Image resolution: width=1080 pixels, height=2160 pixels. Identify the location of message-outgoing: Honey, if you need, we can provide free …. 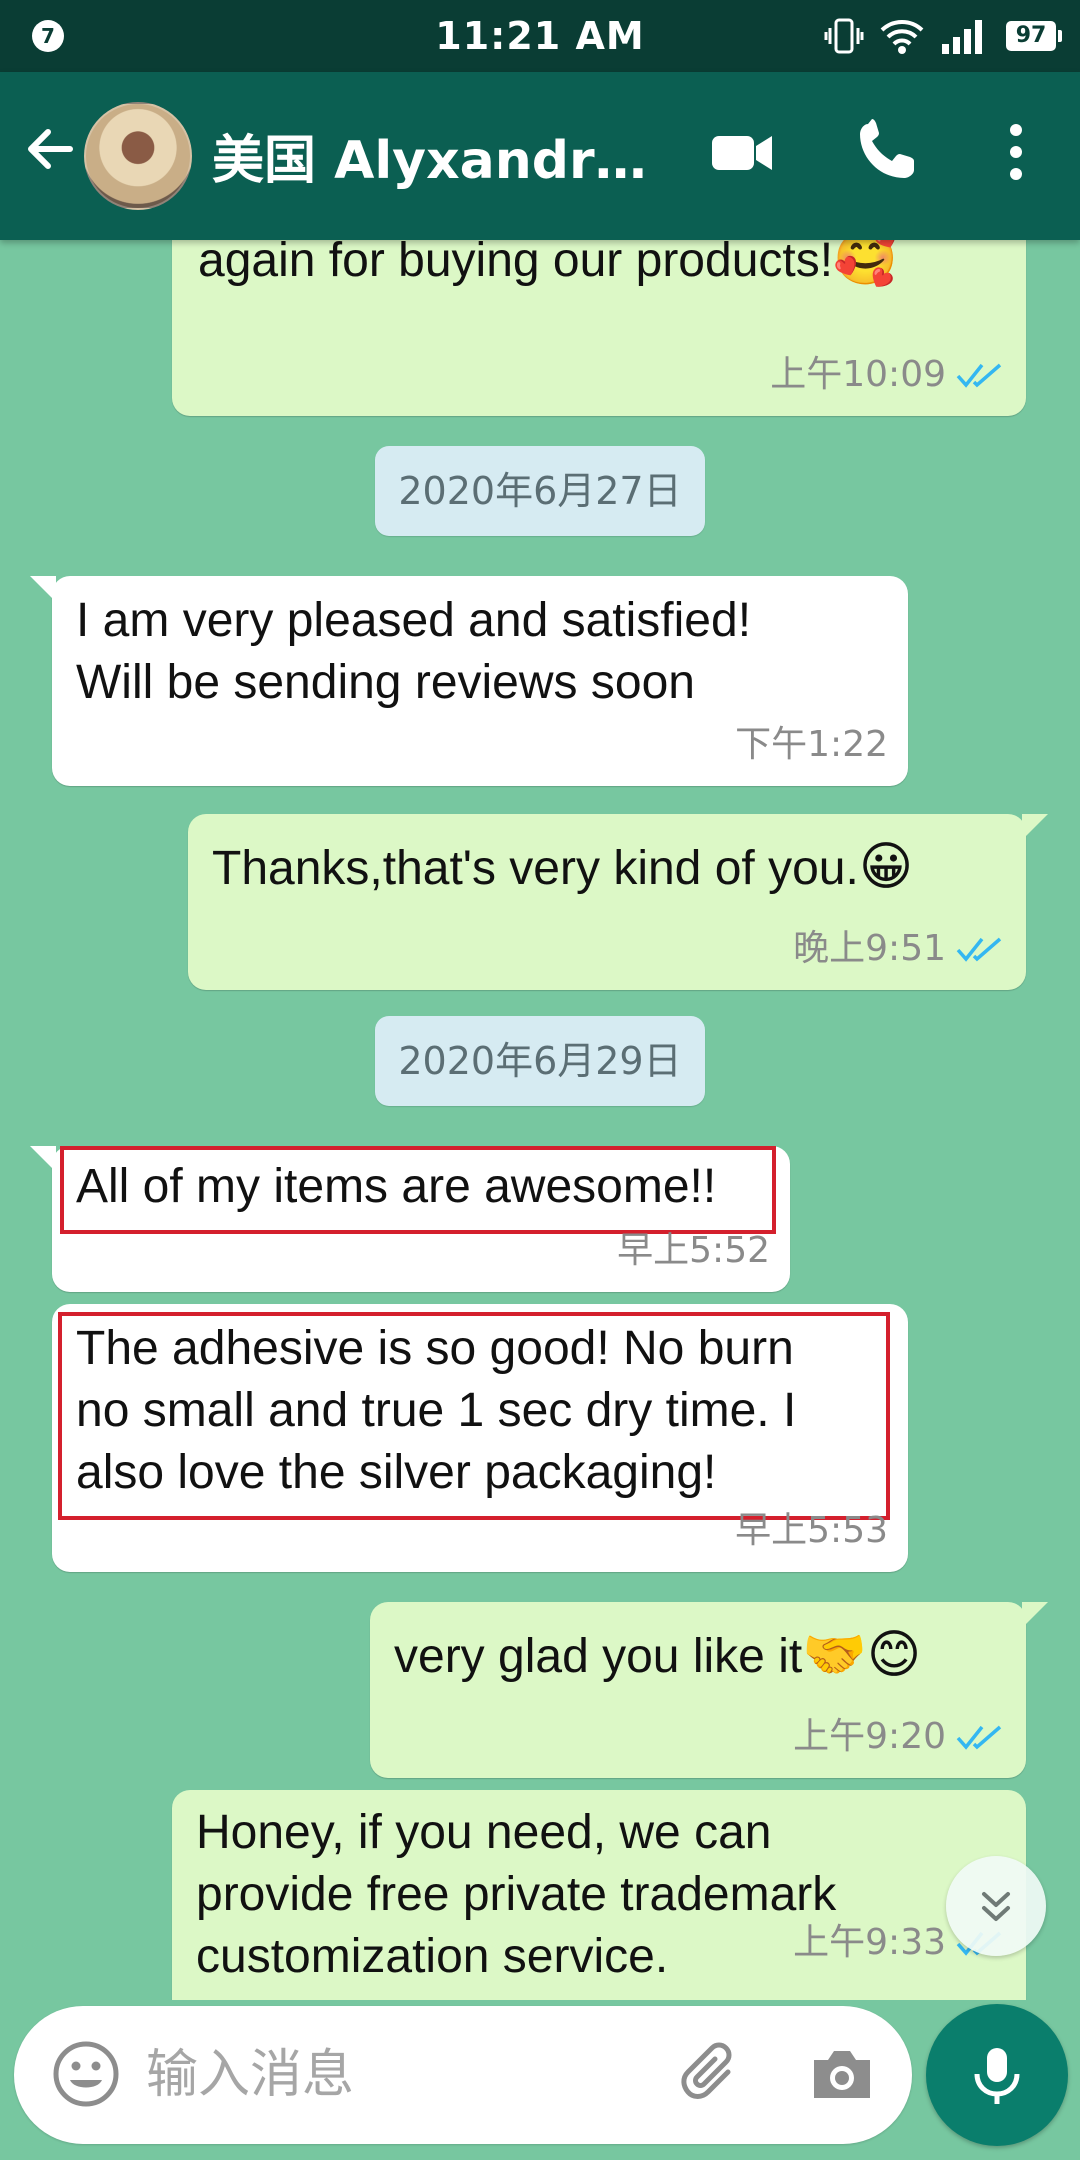
(599, 1895).